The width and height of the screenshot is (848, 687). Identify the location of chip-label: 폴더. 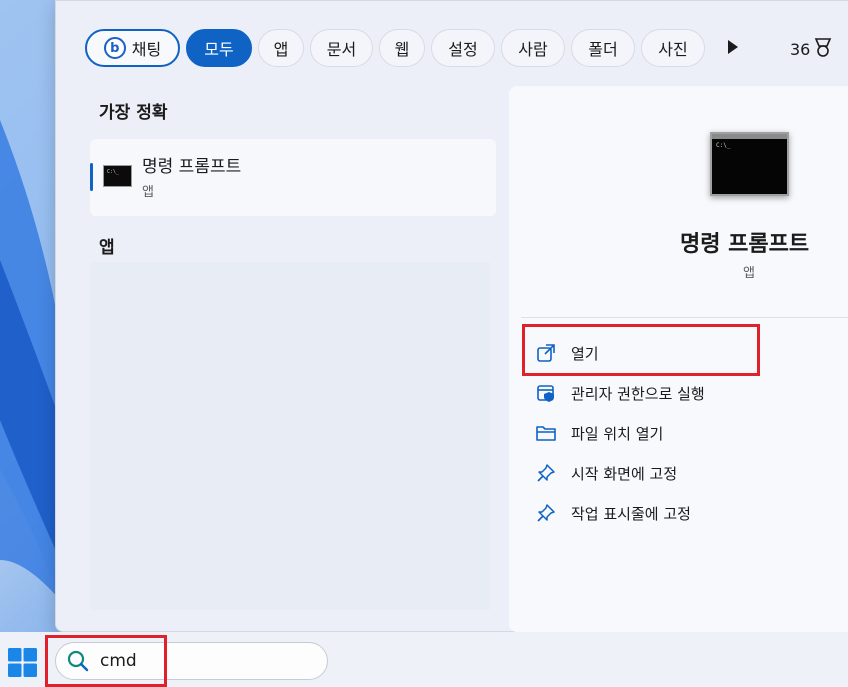
(603, 49).